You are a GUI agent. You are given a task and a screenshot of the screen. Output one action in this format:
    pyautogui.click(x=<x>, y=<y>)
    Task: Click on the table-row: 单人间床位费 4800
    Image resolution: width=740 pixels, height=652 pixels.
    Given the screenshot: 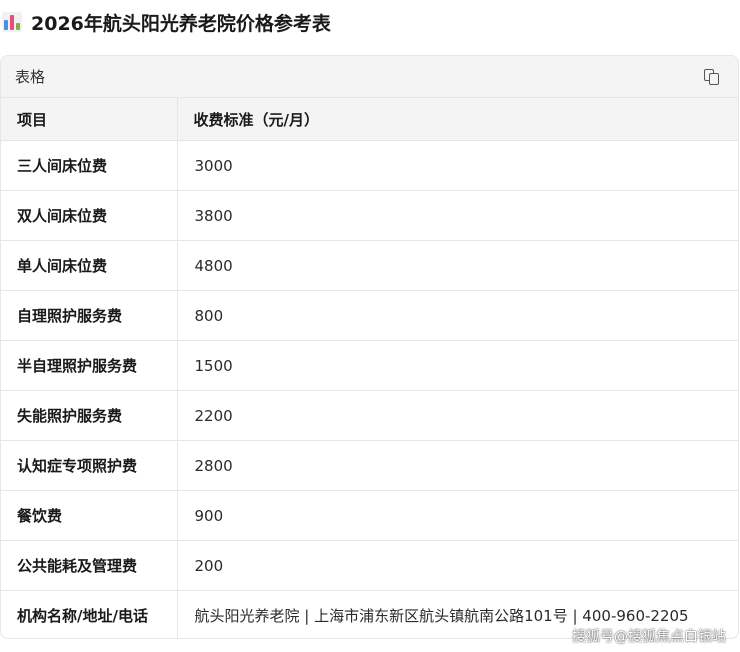 What is the action you would take?
    pyautogui.click(x=369, y=265)
    